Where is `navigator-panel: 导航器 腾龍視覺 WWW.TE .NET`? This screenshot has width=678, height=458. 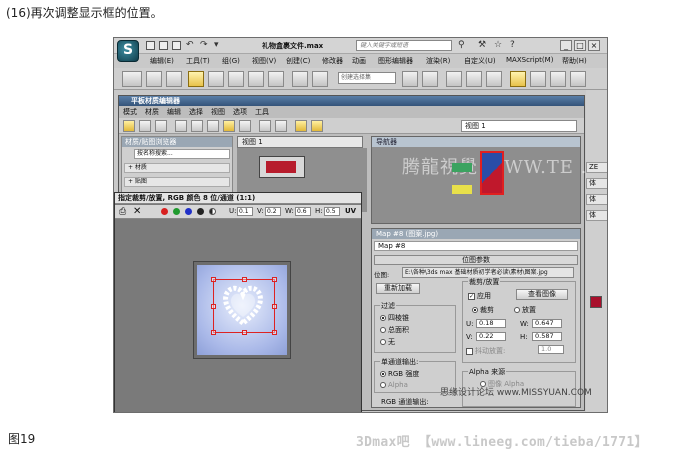 navigator-panel: 导航器 腾龍視覺 WWW.TE .NET is located at coordinates (489, 180).